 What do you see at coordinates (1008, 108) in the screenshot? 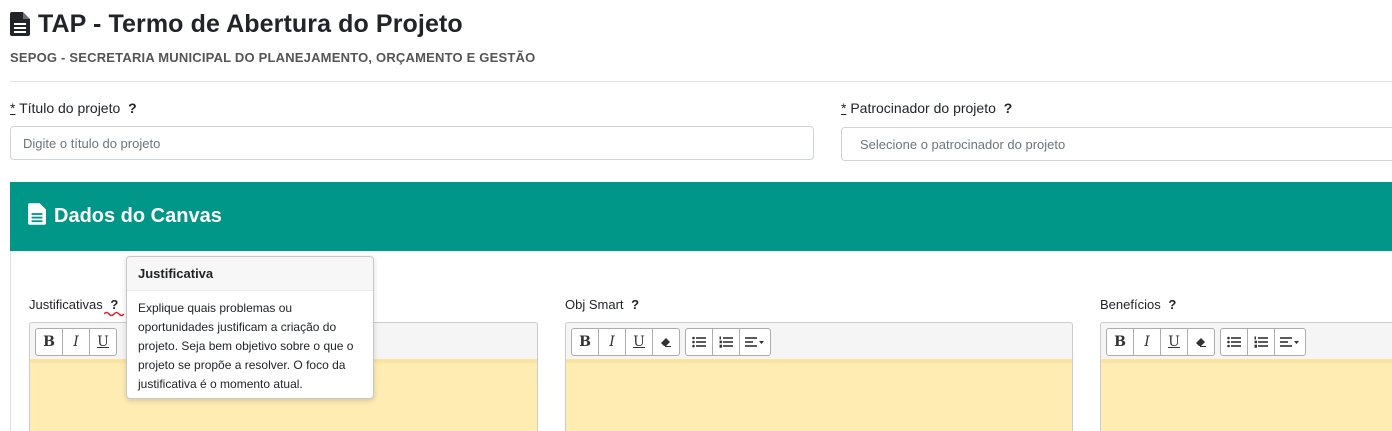
I see `patrocinador-help-icon: ?` at bounding box center [1008, 108].